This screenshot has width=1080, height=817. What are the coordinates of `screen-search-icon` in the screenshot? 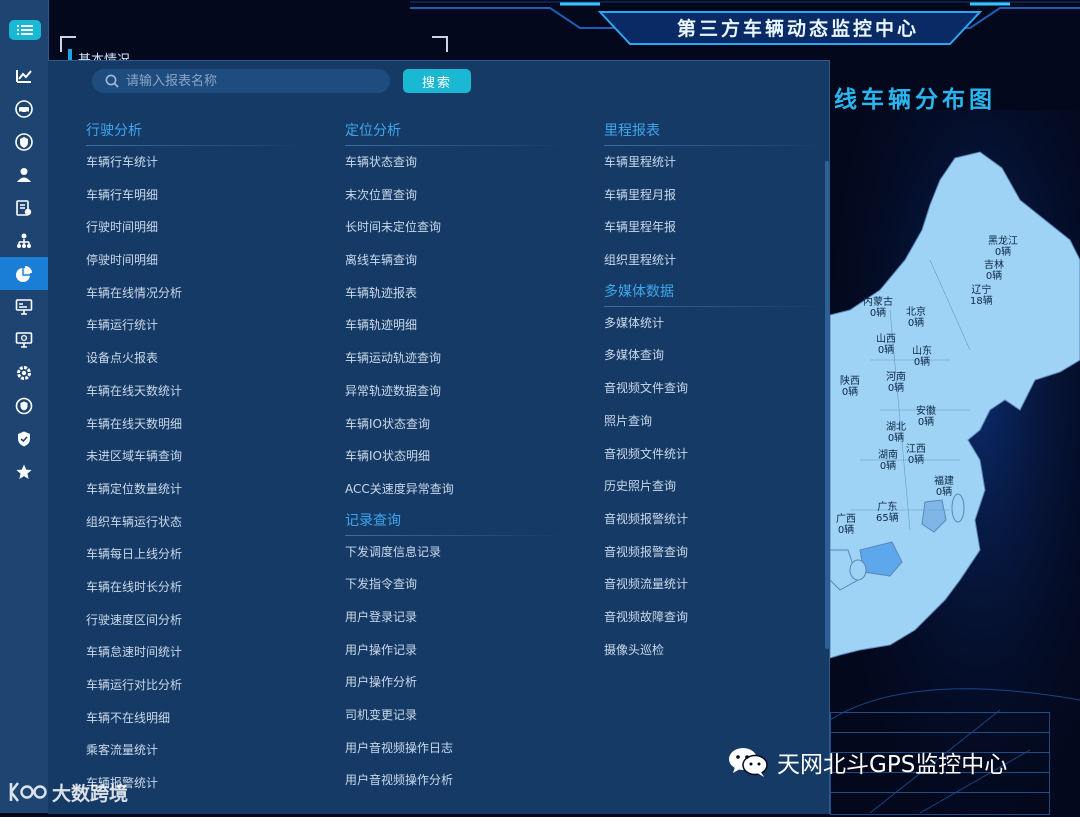 It's located at (24, 339).